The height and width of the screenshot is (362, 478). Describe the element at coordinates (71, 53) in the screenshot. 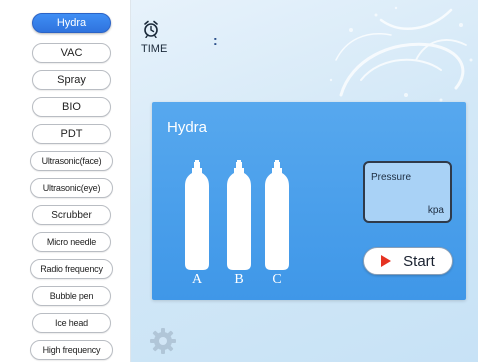

I see `sidebar-item-vac: VAC` at that location.